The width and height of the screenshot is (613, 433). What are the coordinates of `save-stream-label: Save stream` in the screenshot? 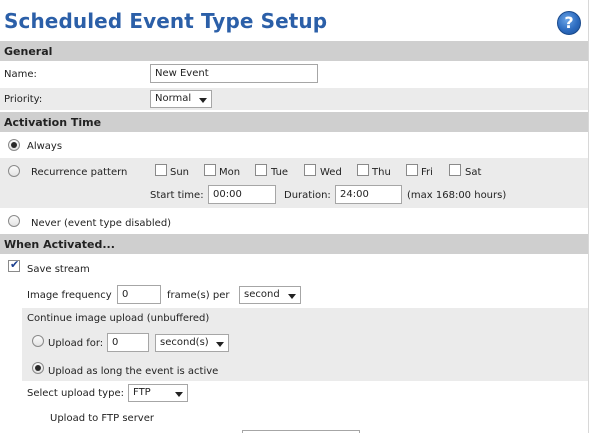 It's located at (58, 269).